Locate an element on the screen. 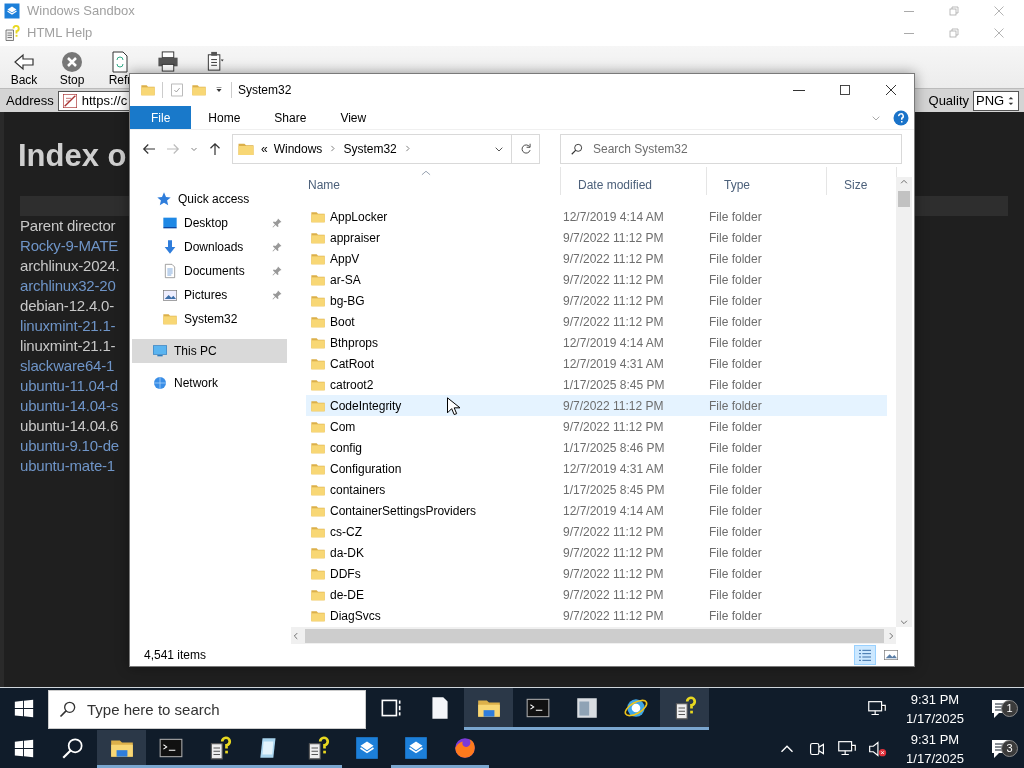 This screenshot has width=1024, height=768. computer-icon is located at coordinates (160, 351).